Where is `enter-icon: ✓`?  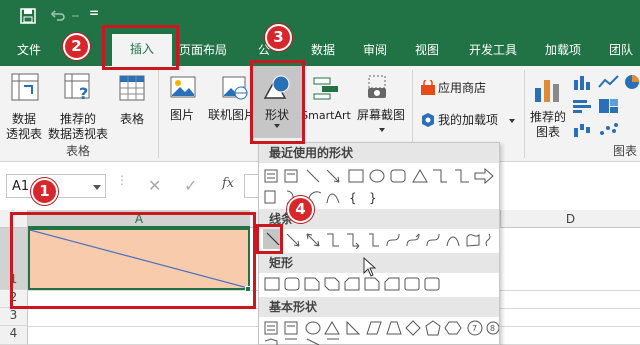 enter-icon: ✓ is located at coordinates (190, 185).